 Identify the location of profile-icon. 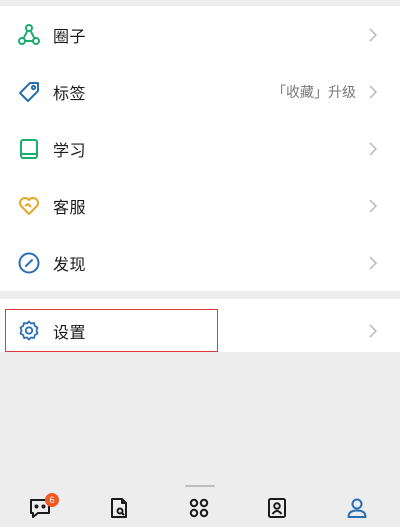
(357, 510).